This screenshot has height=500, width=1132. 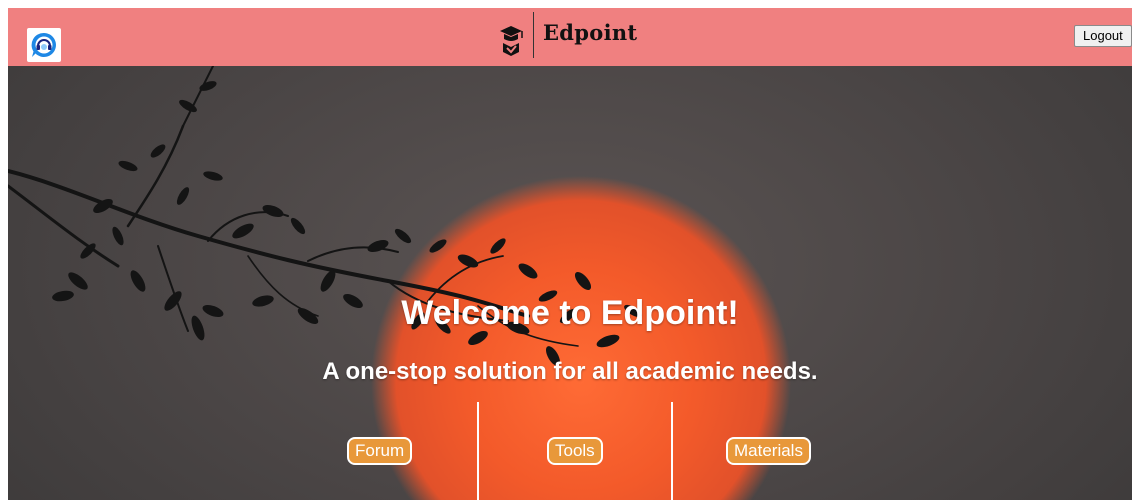 What do you see at coordinates (768, 451) in the screenshot?
I see `materials-button: Materials` at bounding box center [768, 451].